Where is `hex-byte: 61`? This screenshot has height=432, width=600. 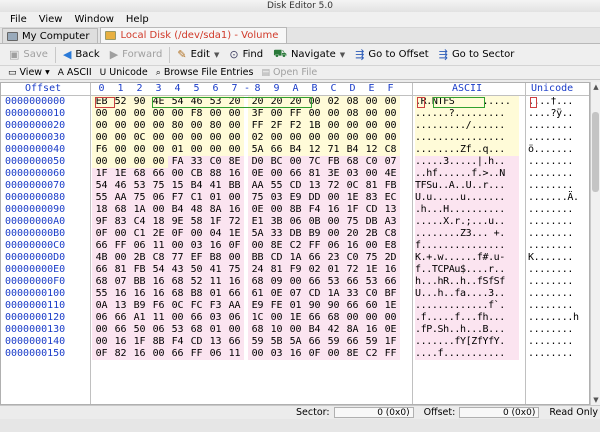 hex-byte: 61 is located at coordinates (257, 294).